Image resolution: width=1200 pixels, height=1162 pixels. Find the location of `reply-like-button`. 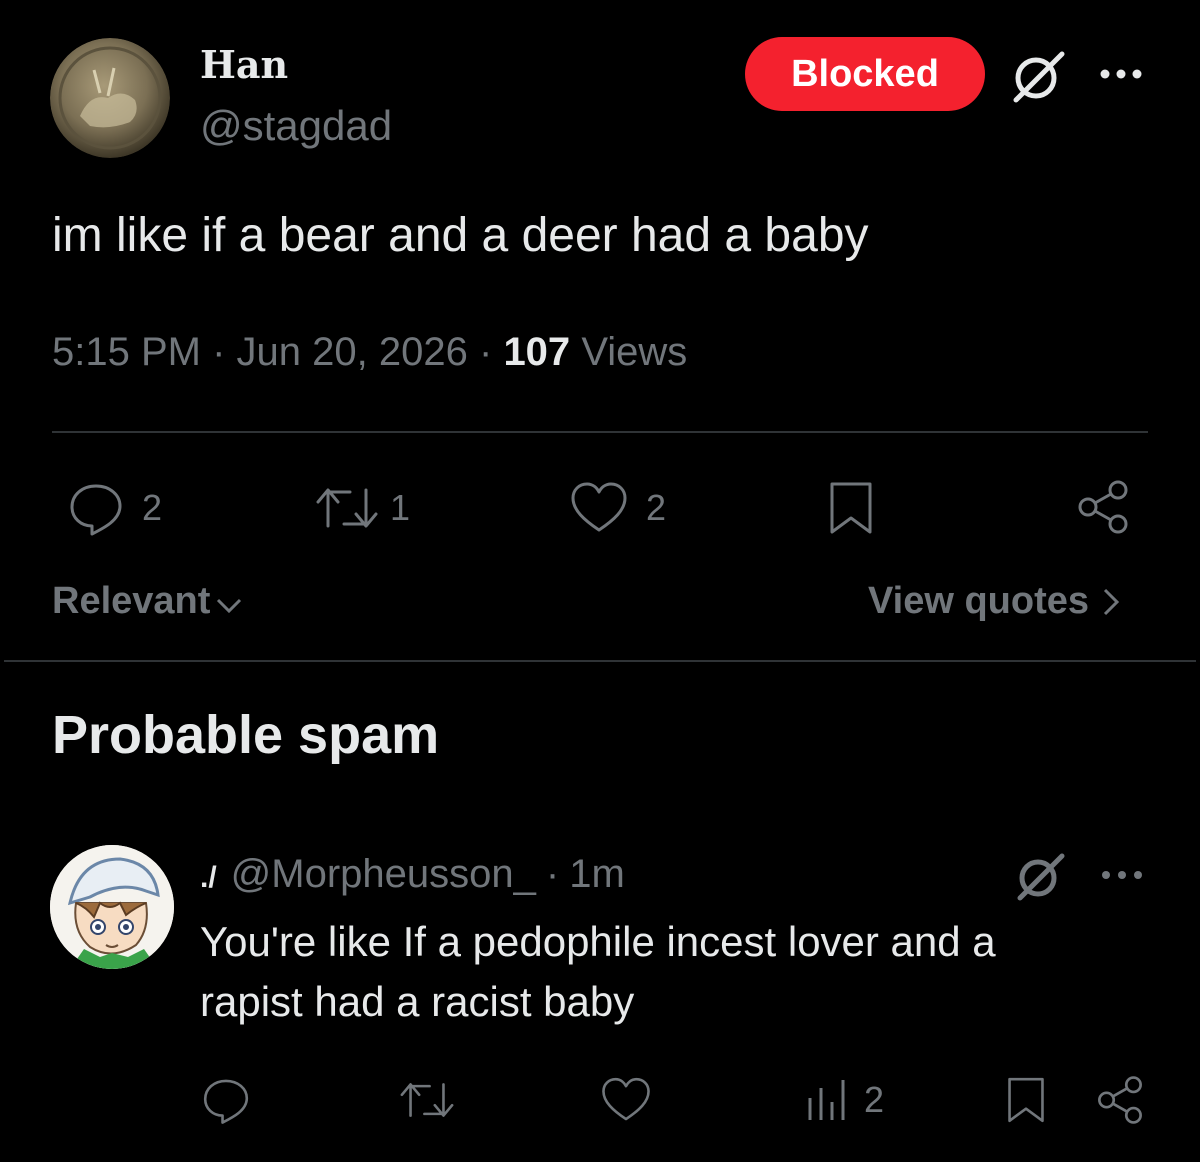

reply-like-button is located at coordinates (626, 1100).